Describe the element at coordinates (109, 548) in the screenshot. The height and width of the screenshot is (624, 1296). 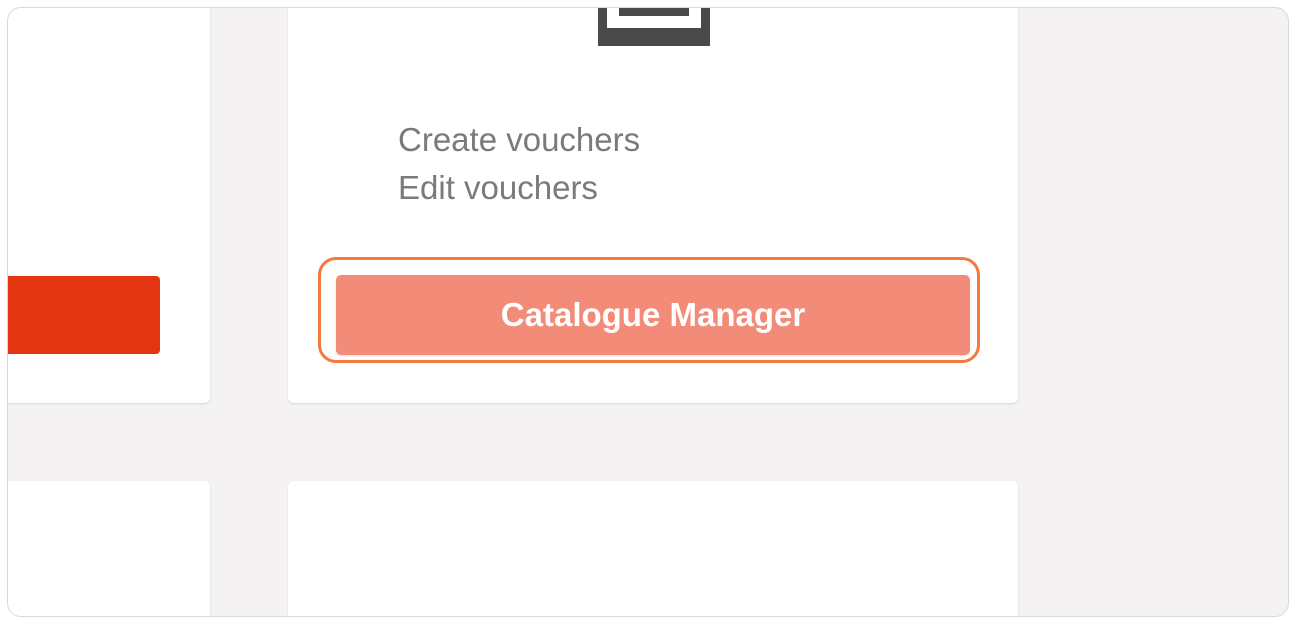
I see `role-card-left-lower` at that location.